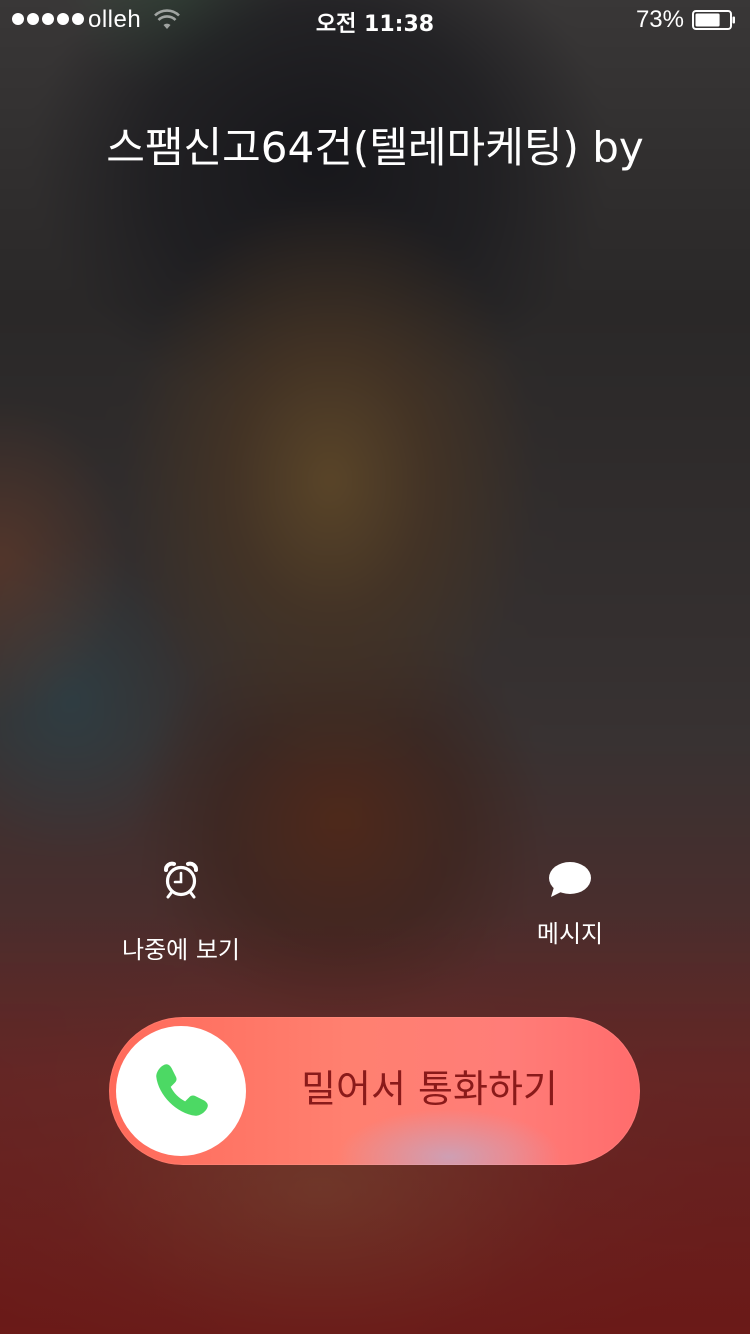 The image size is (750, 1334). I want to click on slider-knob, so click(181, 1091).